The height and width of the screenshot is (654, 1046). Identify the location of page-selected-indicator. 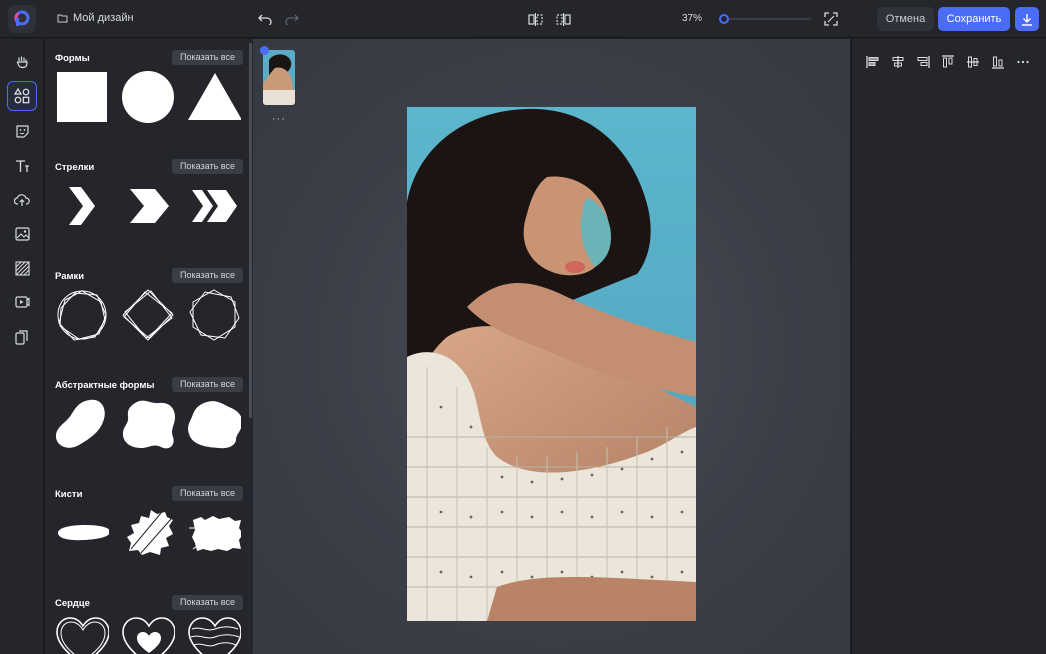
(264, 50).